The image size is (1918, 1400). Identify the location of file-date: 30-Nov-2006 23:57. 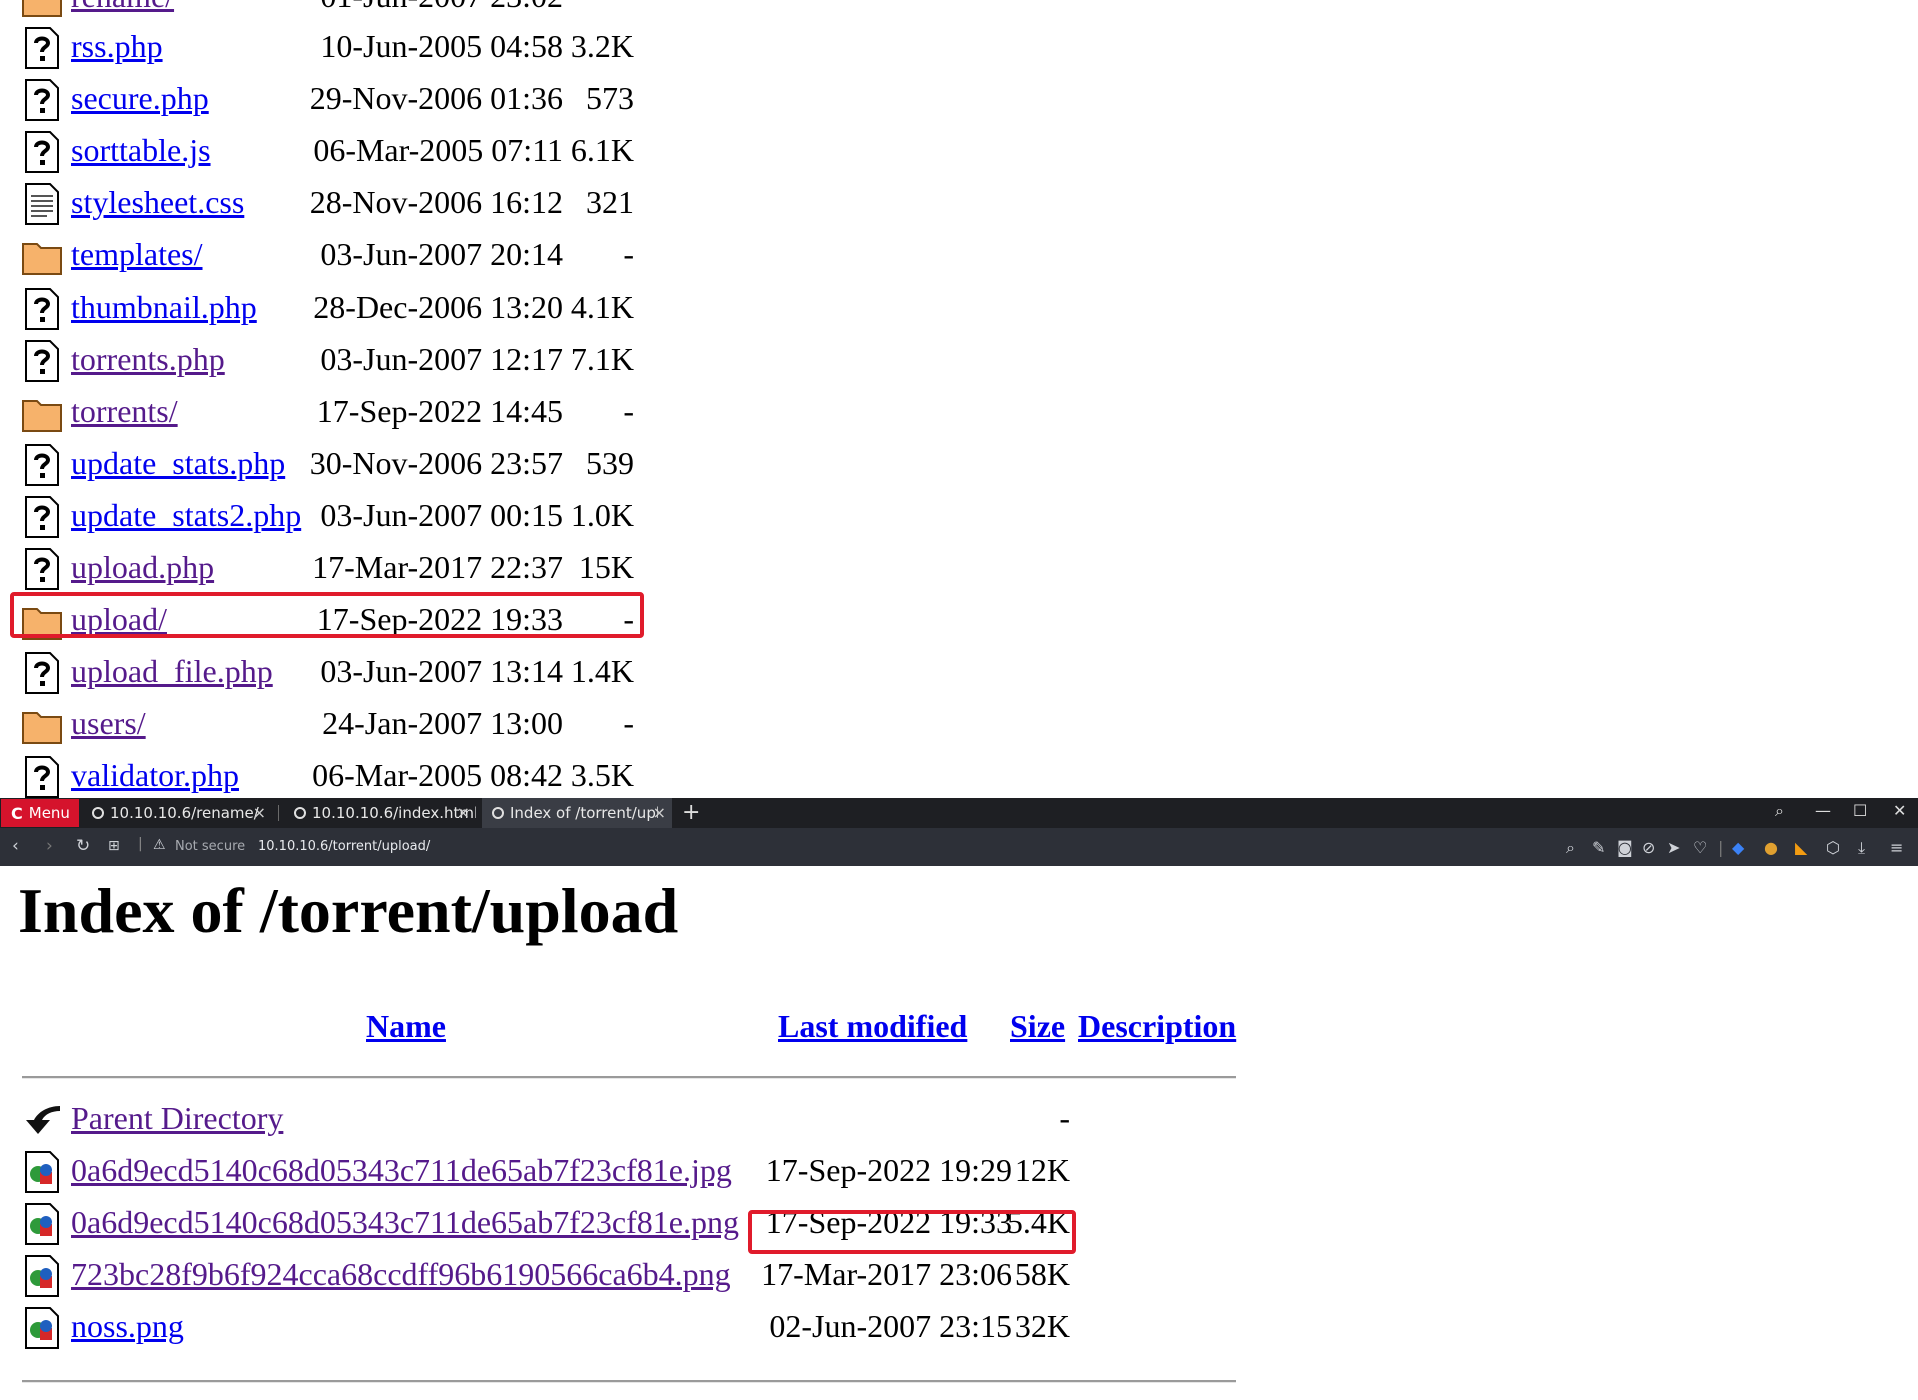
(436, 462).